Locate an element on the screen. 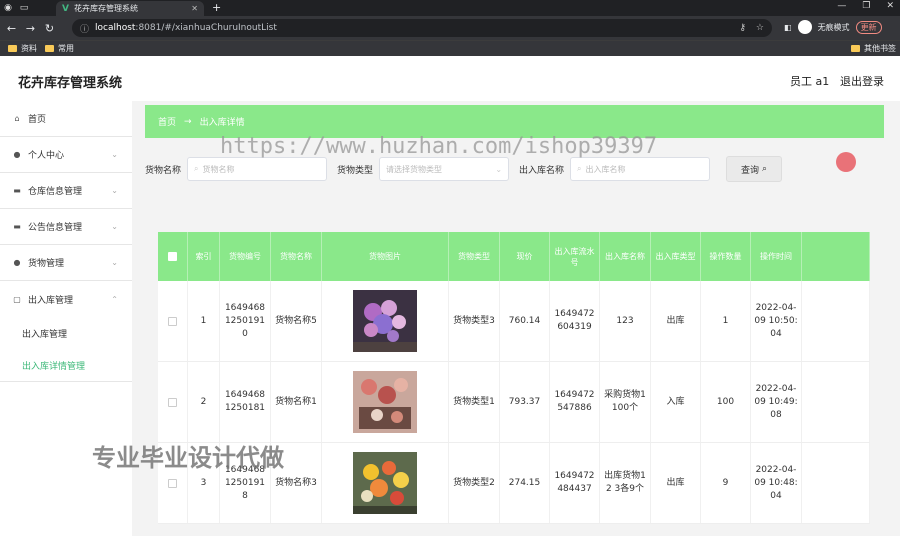 The image size is (900, 536). sidebar-item-label: 公告信息管理 is located at coordinates (55, 228).